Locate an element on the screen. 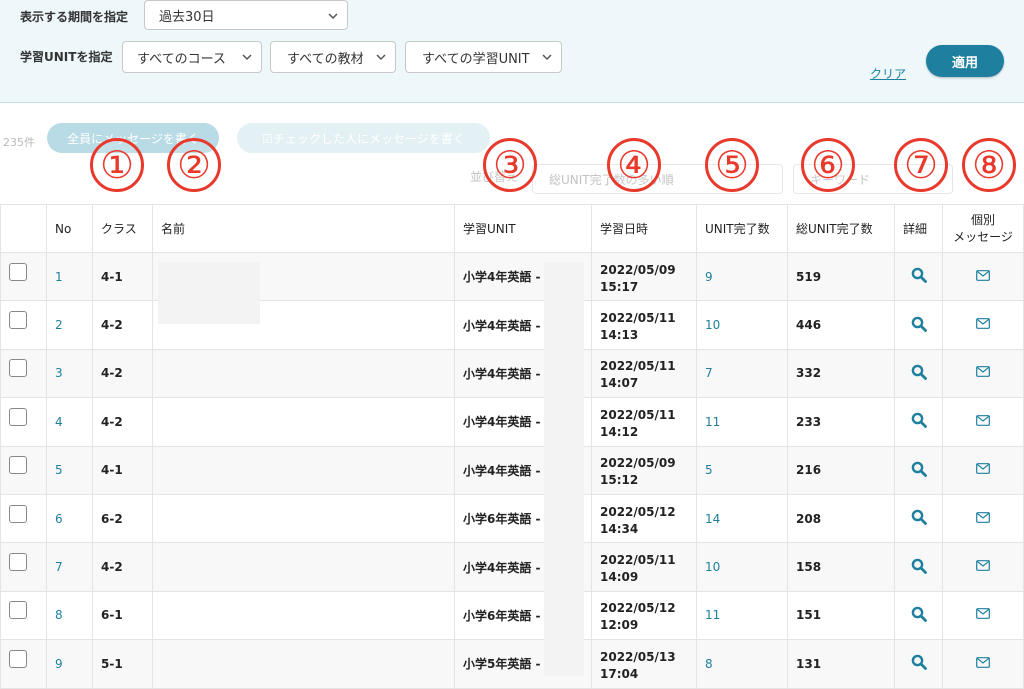  clear-link: クリア is located at coordinates (888, 73).